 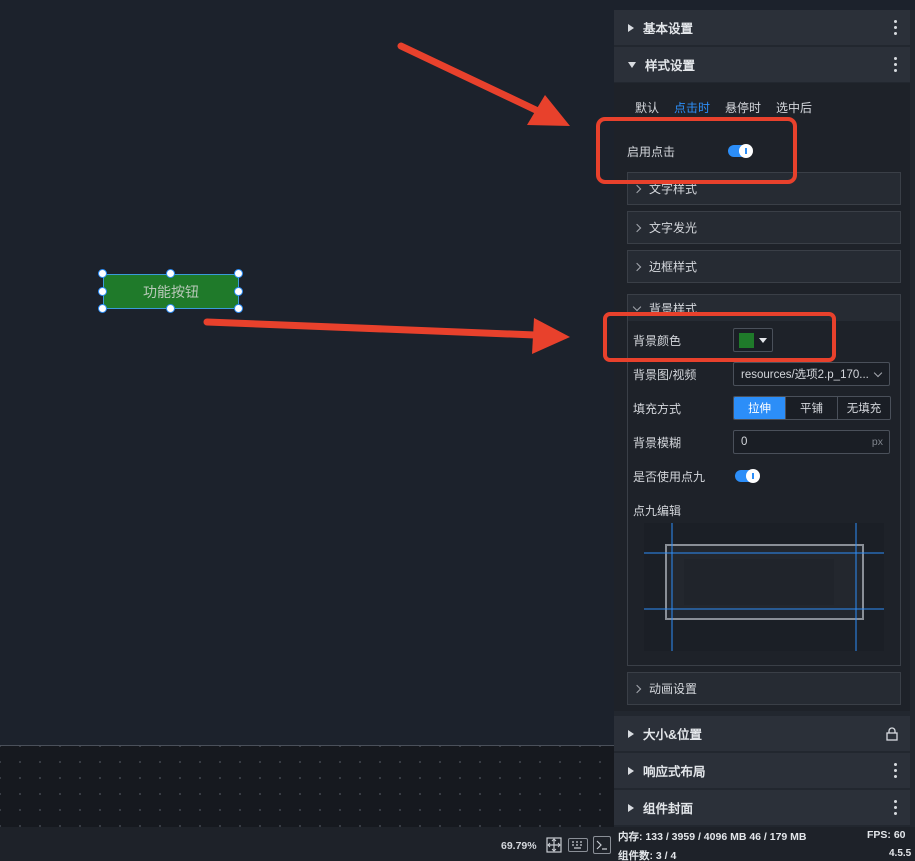 I want to click on resize-handle-ne, so click(x=238, y=273).